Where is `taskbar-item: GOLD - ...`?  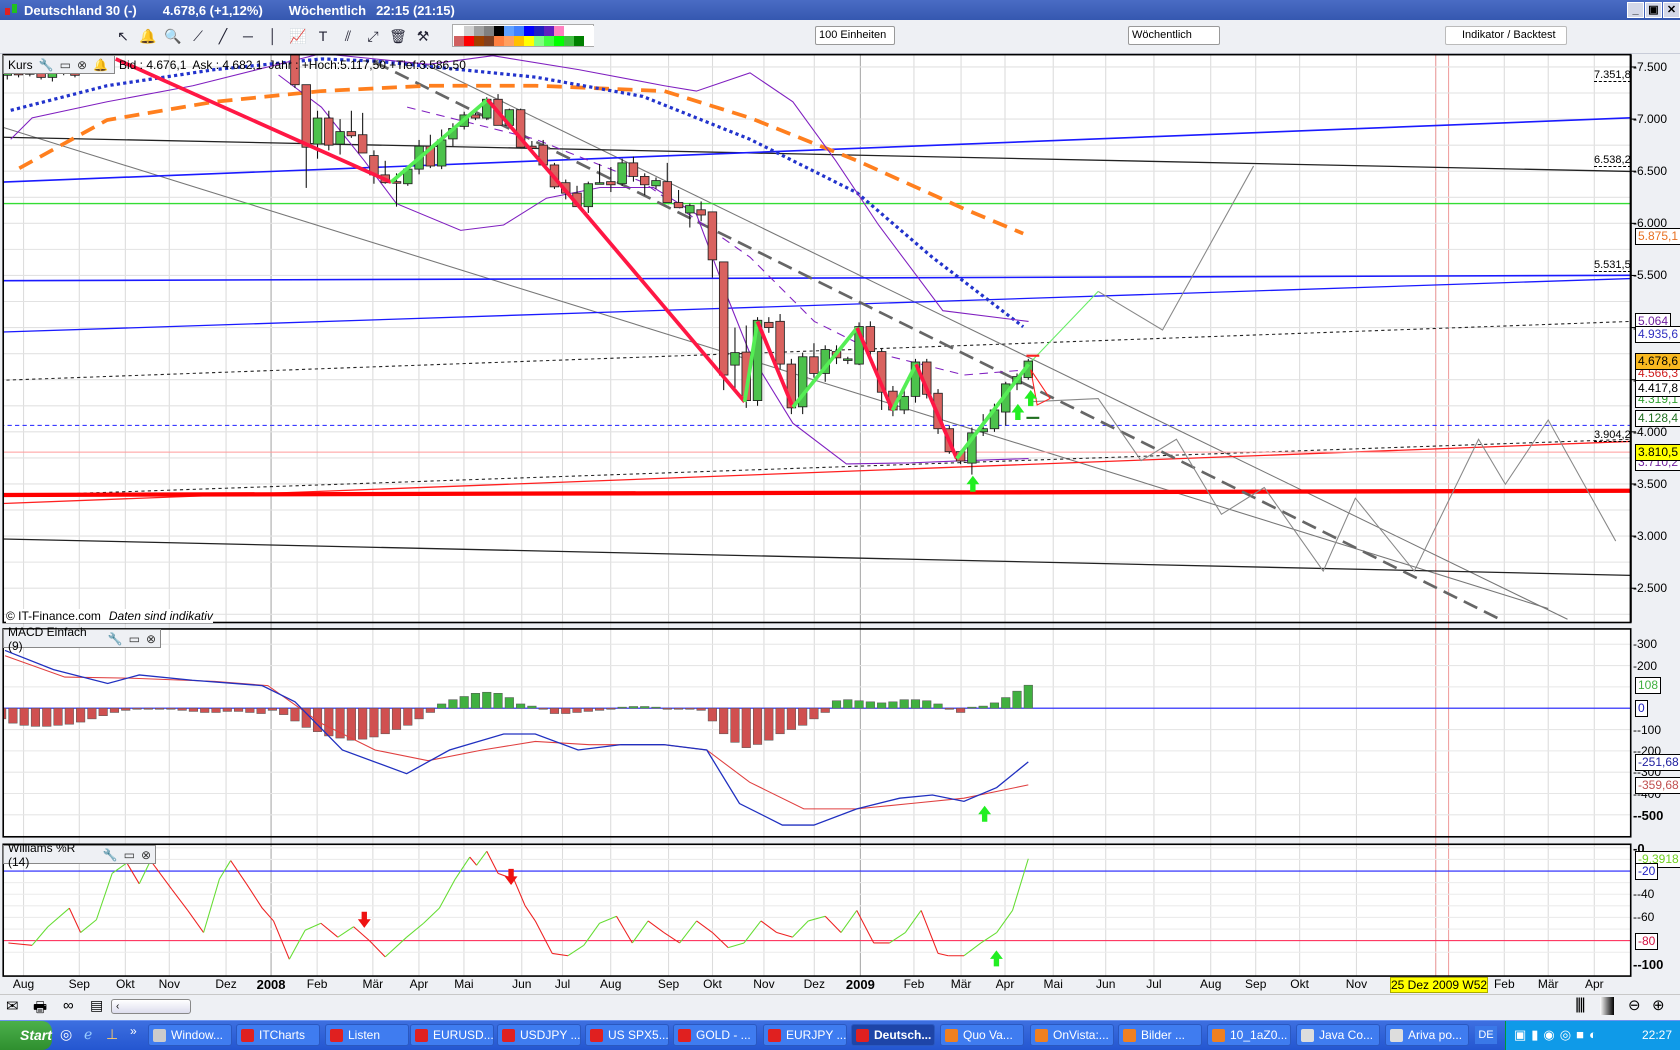 taskbar-item: GOLD - ... is located at coordinates (715, 1035).